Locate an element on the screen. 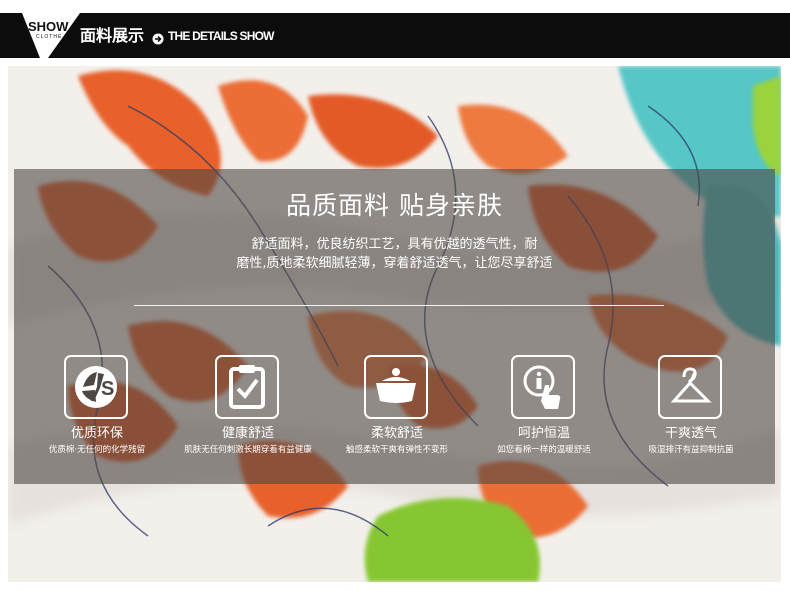 The height and width of the screenshot is (592, 790). eco-leaf-icon: S is located at coordinates (96, 387).